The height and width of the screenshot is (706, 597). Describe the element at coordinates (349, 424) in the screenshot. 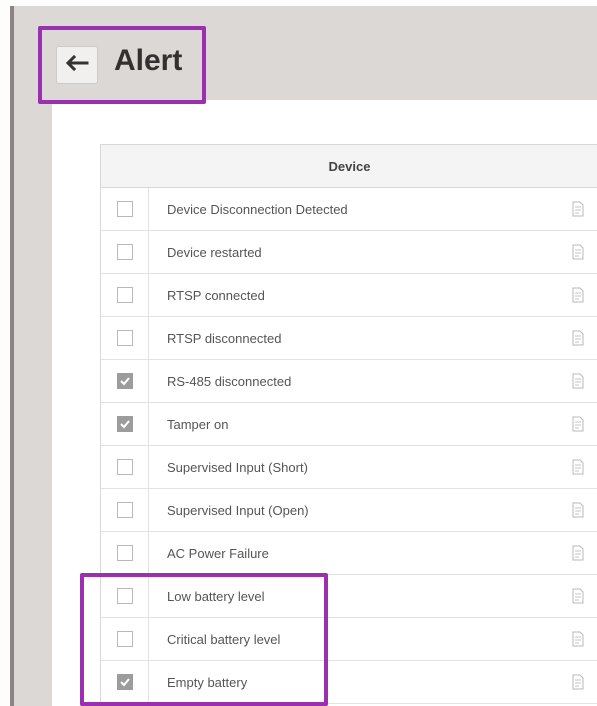

I see `table-row: Tamper on` at that location.